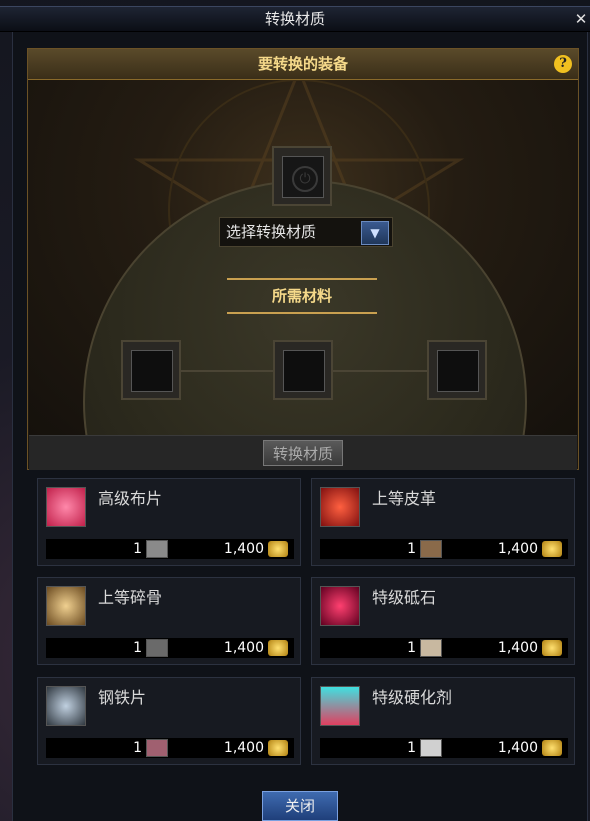 The height and width of the screenshot is (821, 590). What do you see at coordinates (340, 706) in the screenshot?
I see `hardener-icon` at bounding box center [340, 706].